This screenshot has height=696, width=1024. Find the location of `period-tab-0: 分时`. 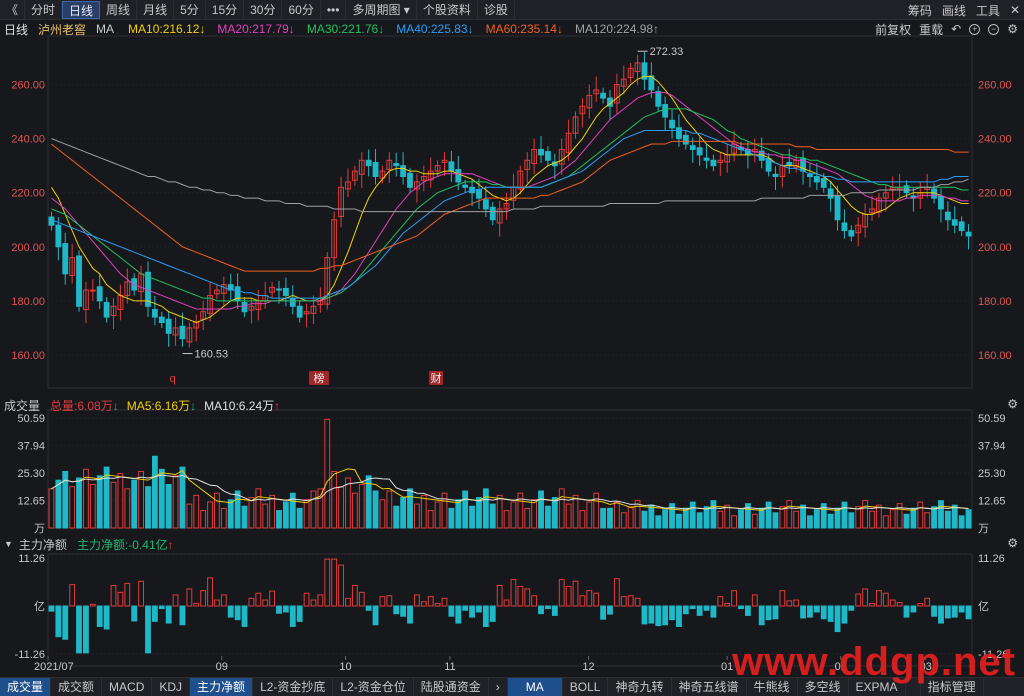

period-tab-0: 分时 is located at coordinates (44, 9).